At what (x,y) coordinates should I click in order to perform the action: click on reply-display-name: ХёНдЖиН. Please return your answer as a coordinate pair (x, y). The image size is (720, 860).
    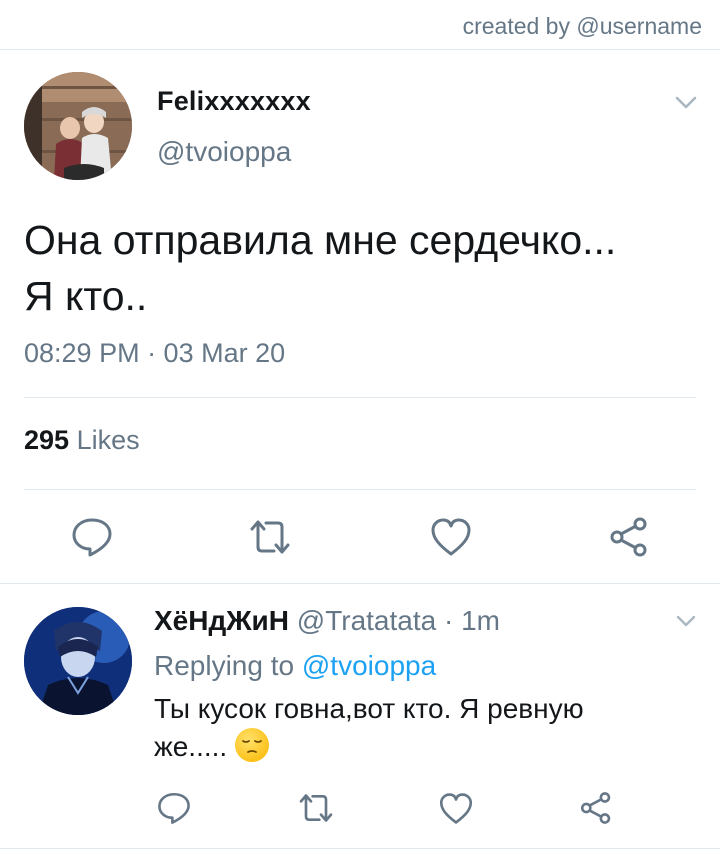
    Looking at the image, I should click on (221, 620).